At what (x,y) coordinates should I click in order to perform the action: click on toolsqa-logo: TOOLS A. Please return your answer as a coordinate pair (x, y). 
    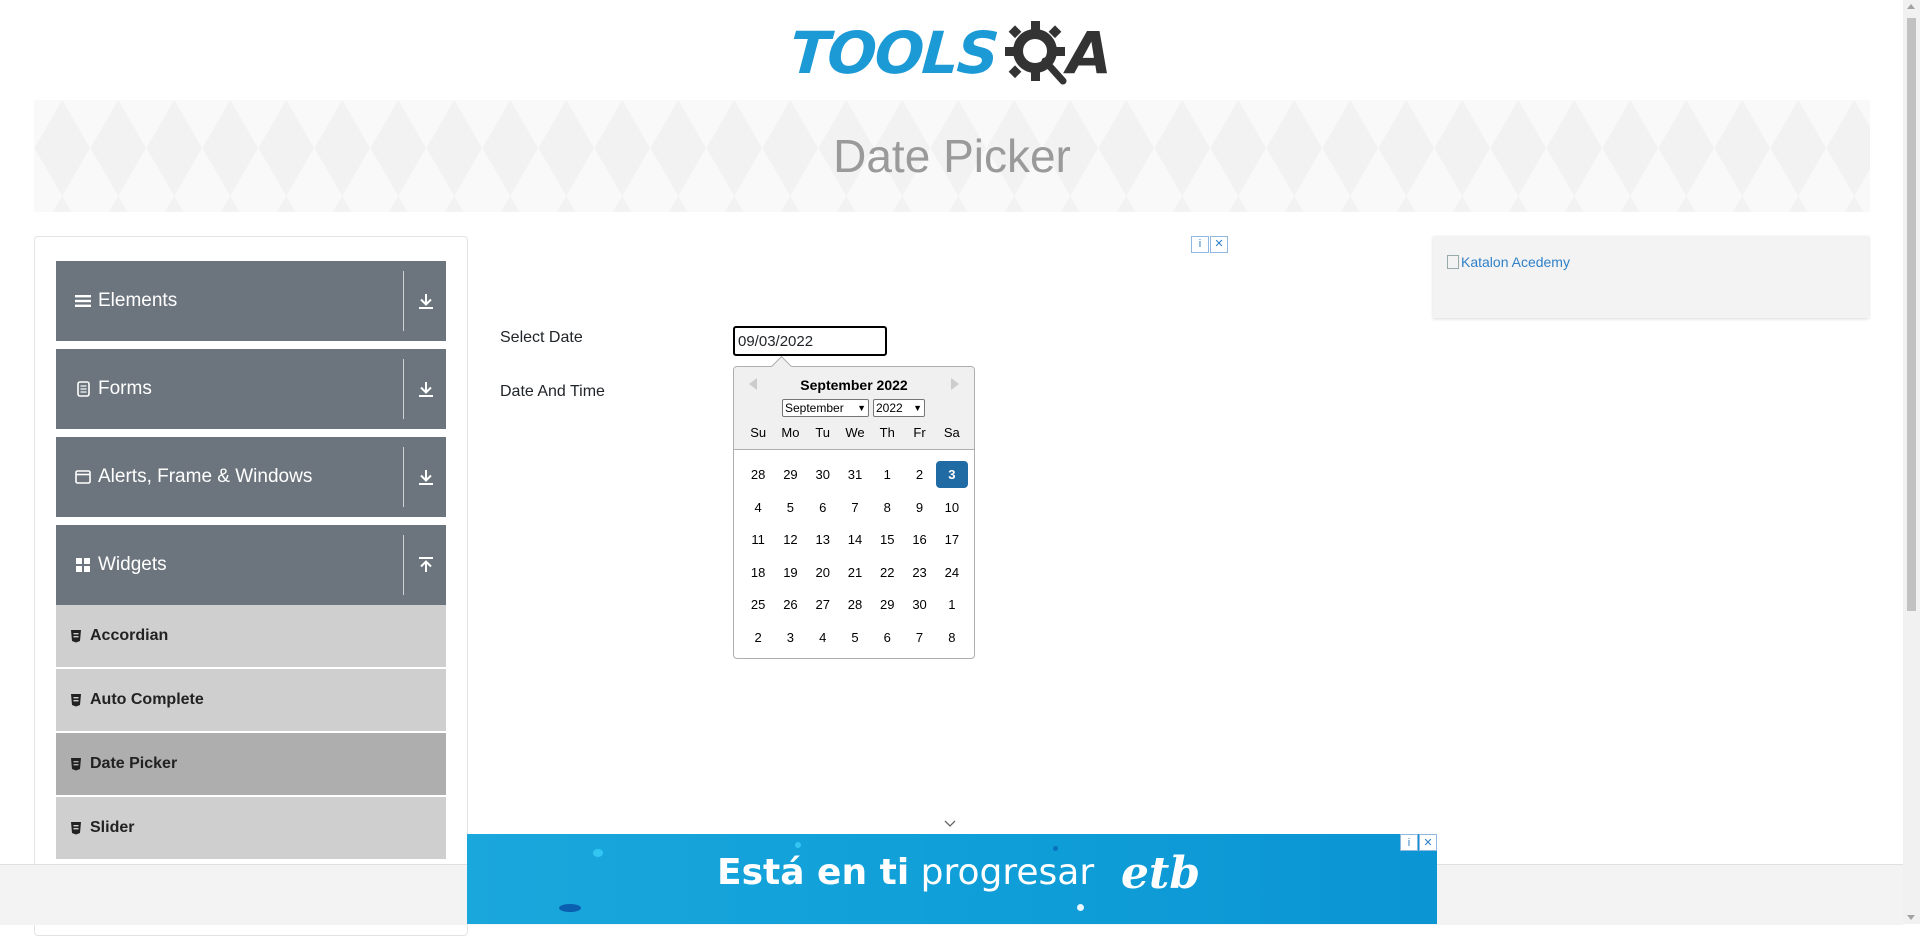
    Looking at the image, I should click on (949, 53).